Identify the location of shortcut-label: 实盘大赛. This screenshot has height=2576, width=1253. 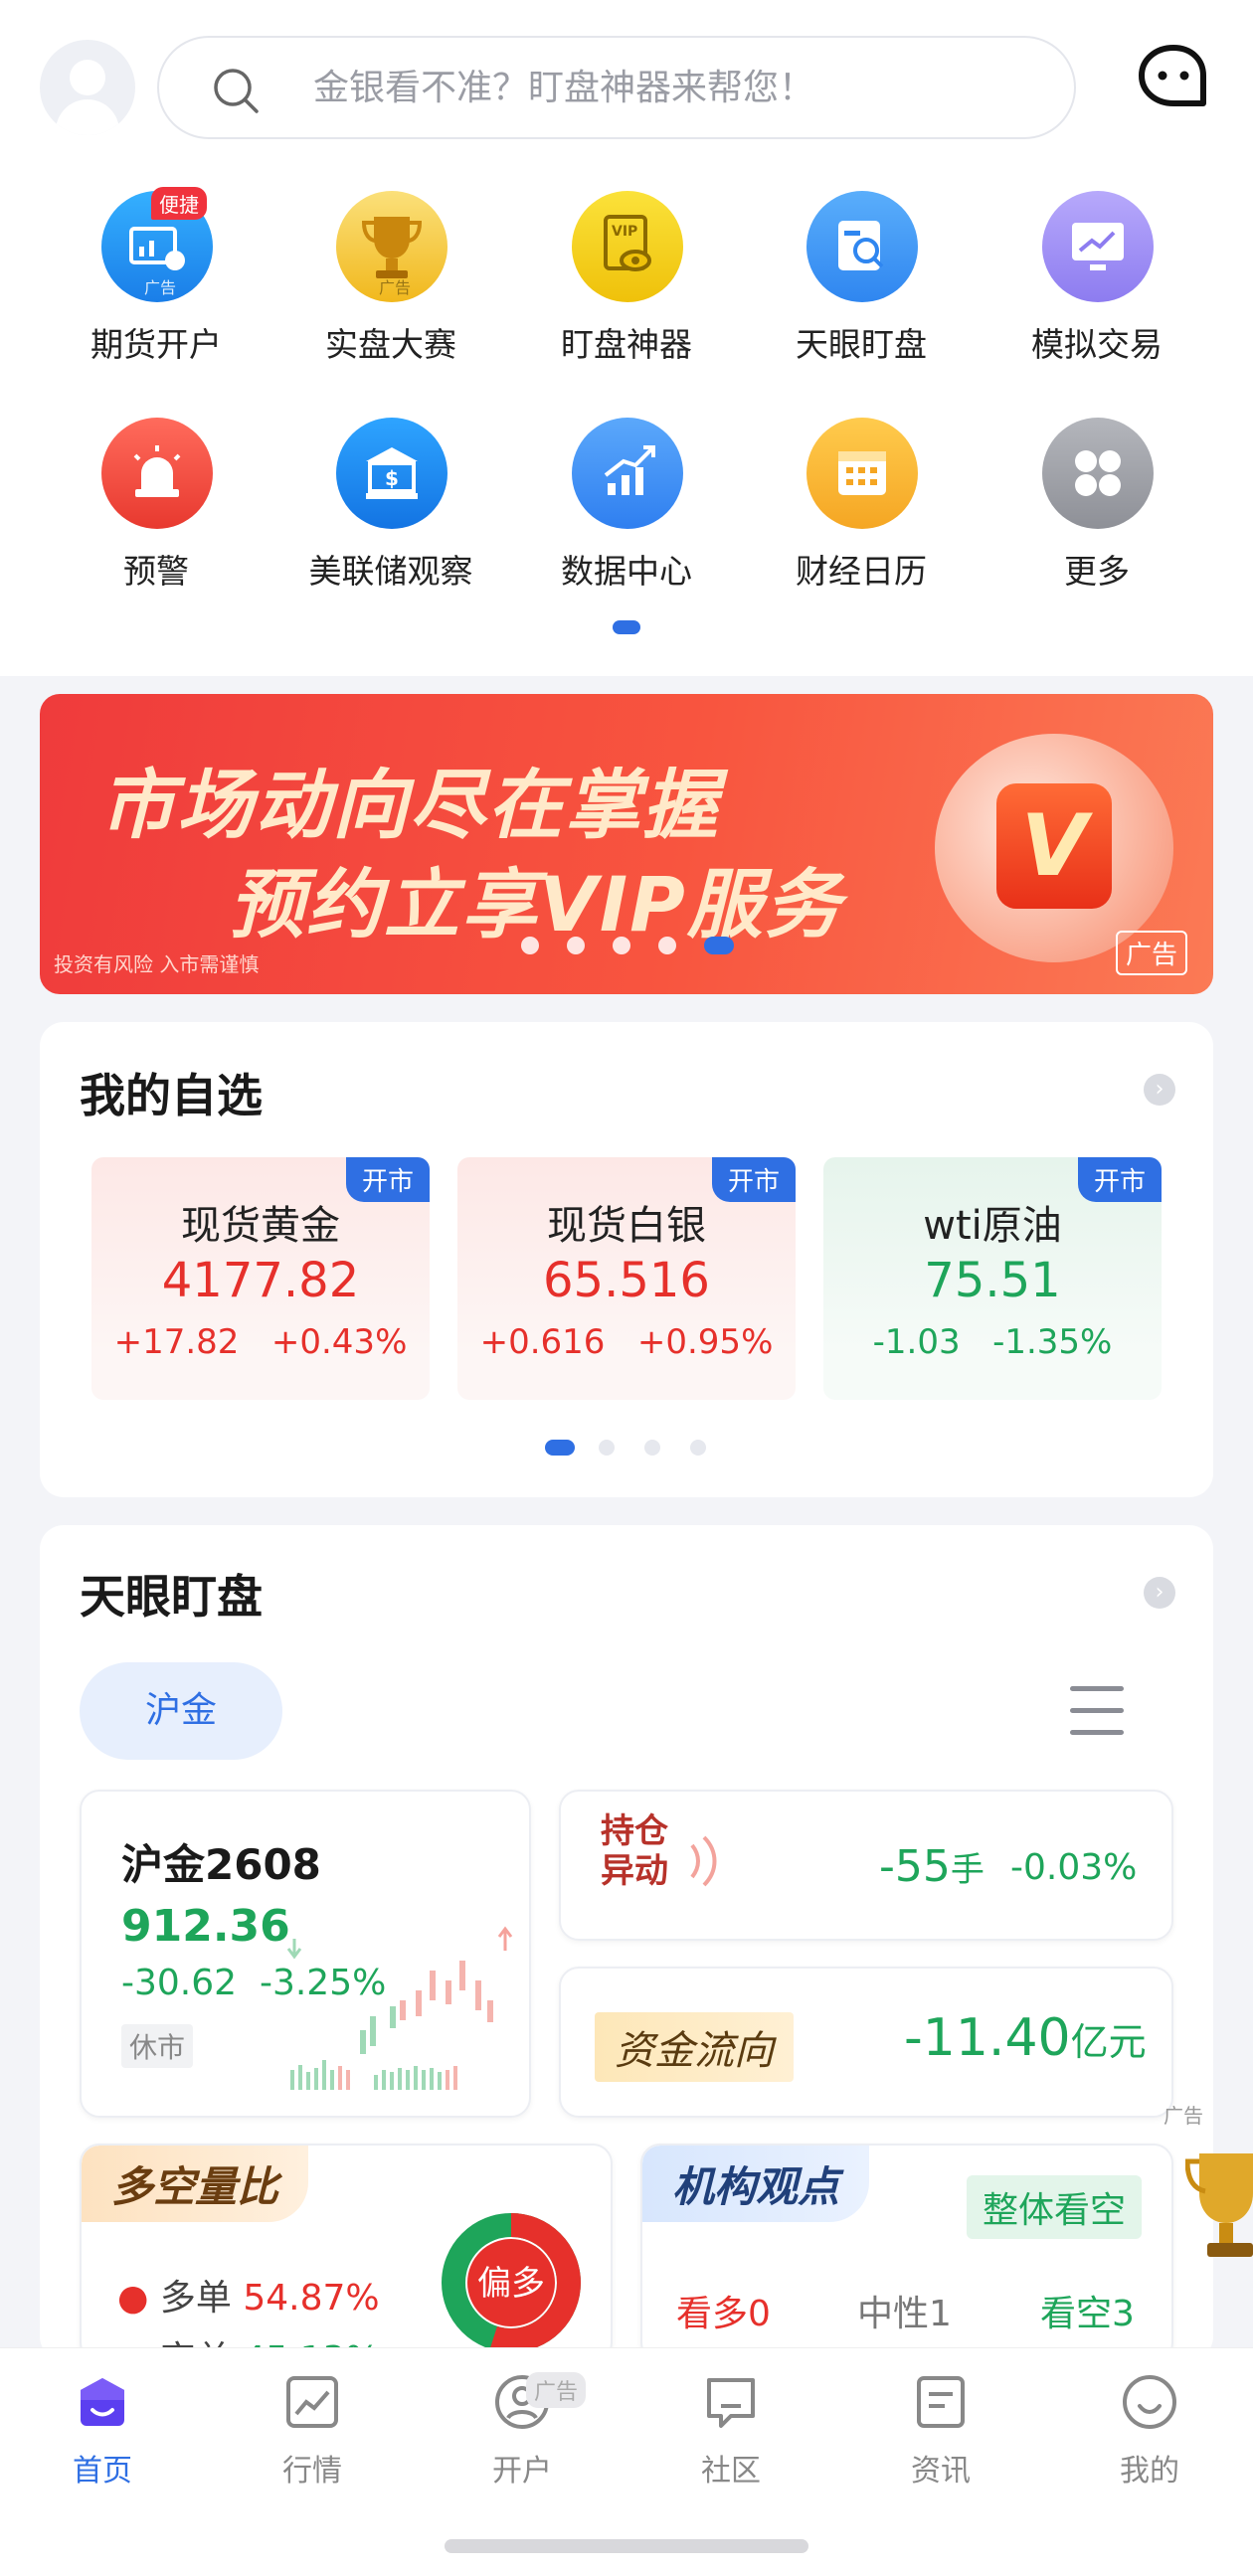
(391, 344).